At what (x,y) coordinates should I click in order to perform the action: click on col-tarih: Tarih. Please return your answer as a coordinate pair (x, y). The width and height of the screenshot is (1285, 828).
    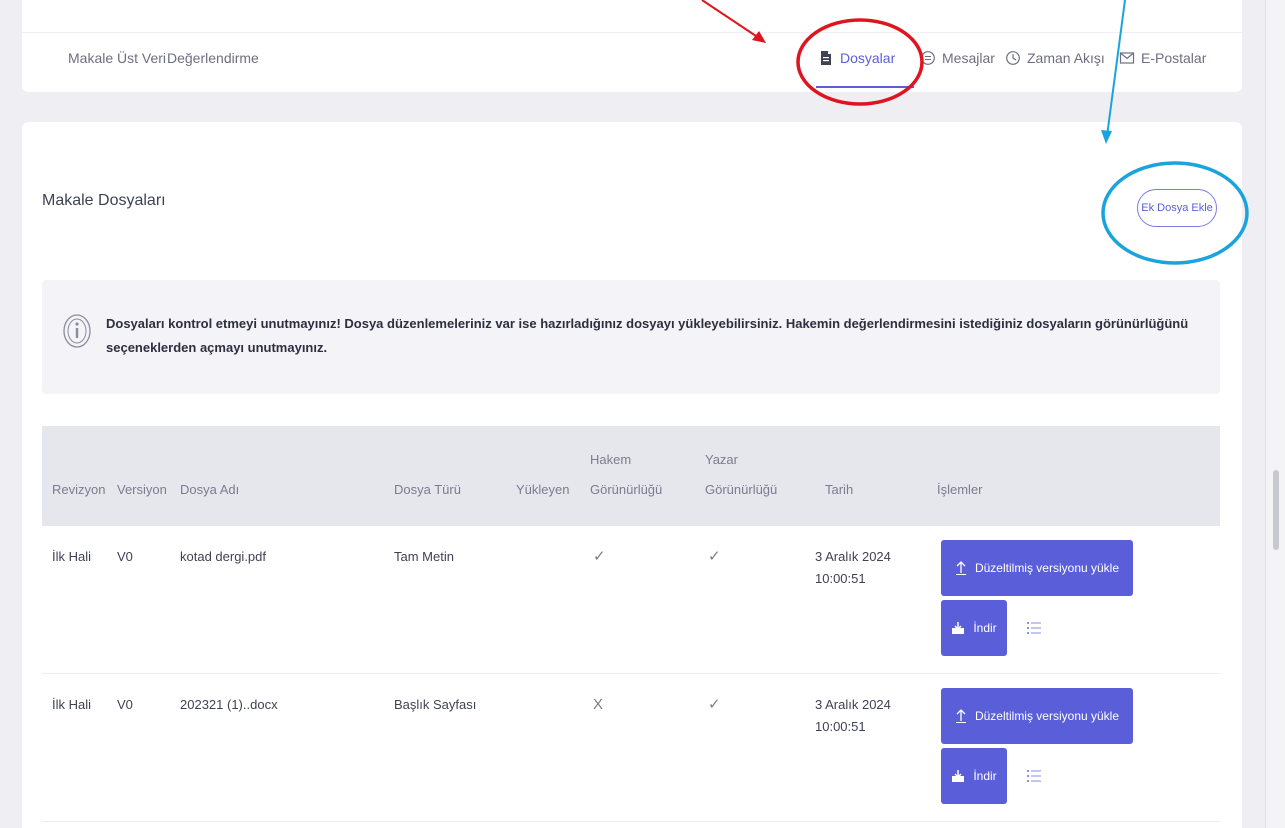
    Looking at the image, I should click on (839, 489).